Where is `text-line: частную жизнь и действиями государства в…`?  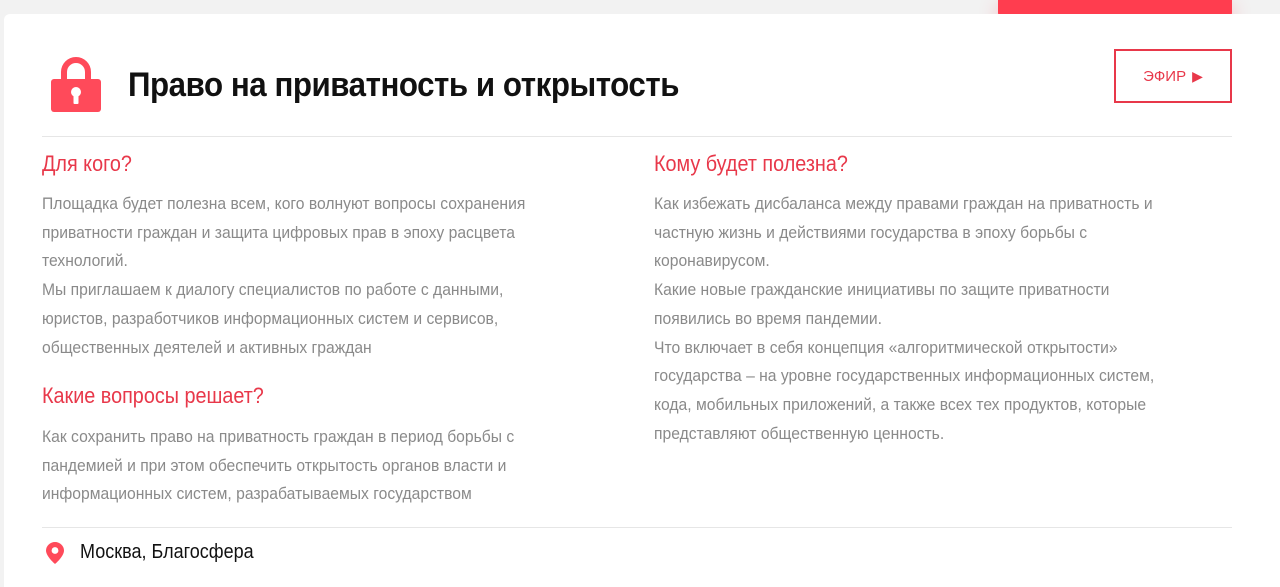
text-line: частную жизнь и действиями государства в… is located at coordinates (871, 232).